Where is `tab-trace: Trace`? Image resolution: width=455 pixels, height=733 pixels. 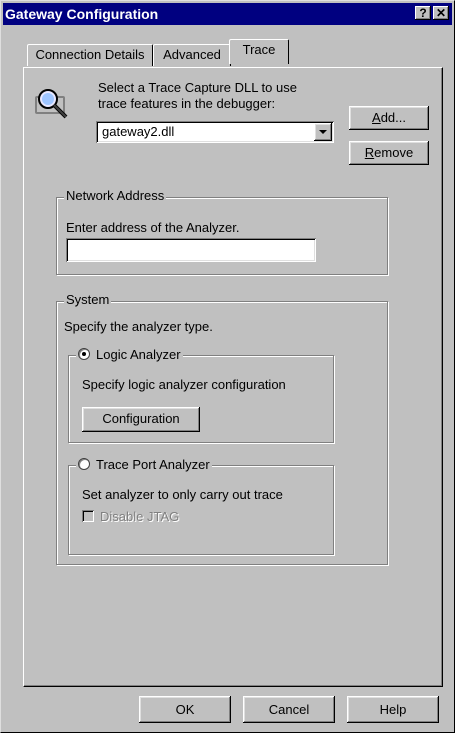
tab-trace: Trace is located at coordinates (259, 51).